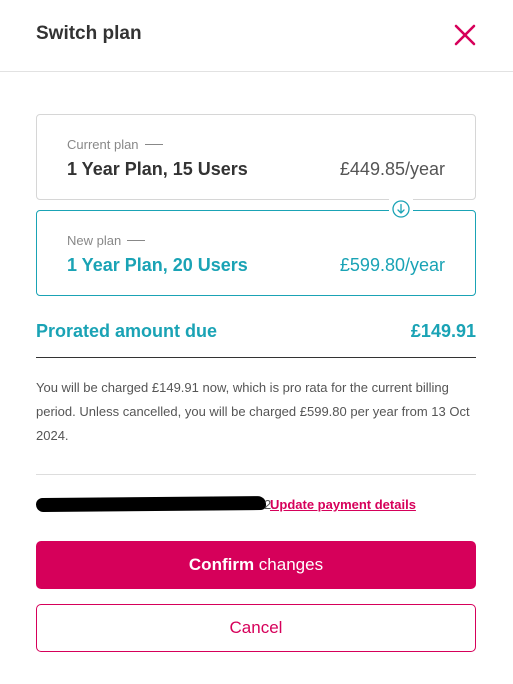 The width and height of the screenshot is (513, 684). I want to click on new-plan-price: £599.80/year, so click(392, 265).